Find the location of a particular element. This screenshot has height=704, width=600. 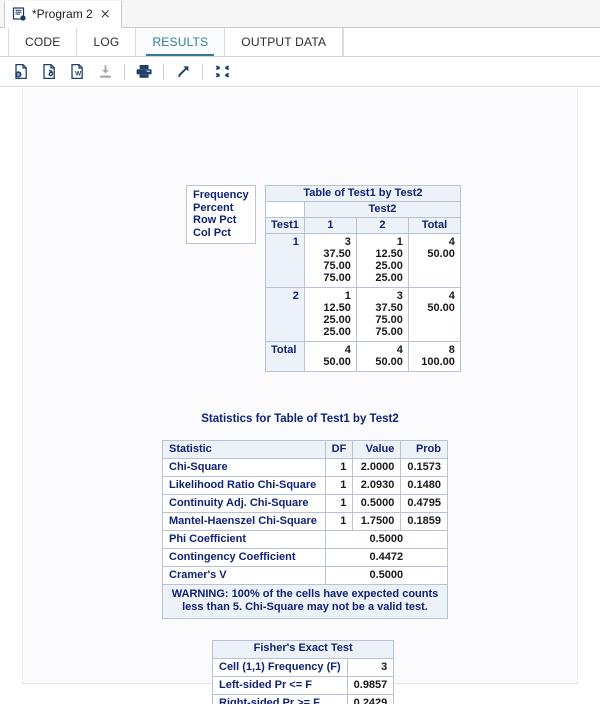

download-icon is located at coordinates (105, 71).